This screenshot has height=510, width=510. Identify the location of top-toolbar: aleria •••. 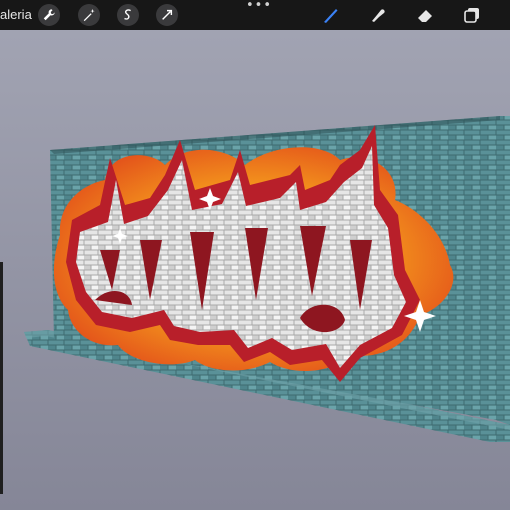
(255, 15).